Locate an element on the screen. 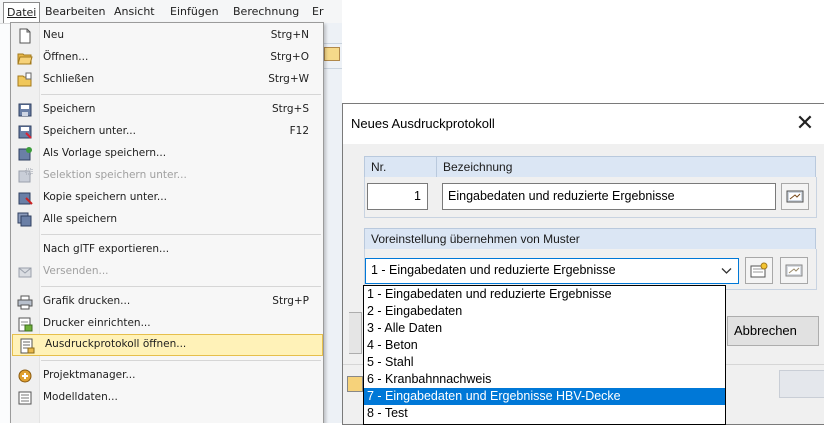 This screenshot has height=425, width=824. menu-berechnung: Berechnung is located at coordinates (266, 12).